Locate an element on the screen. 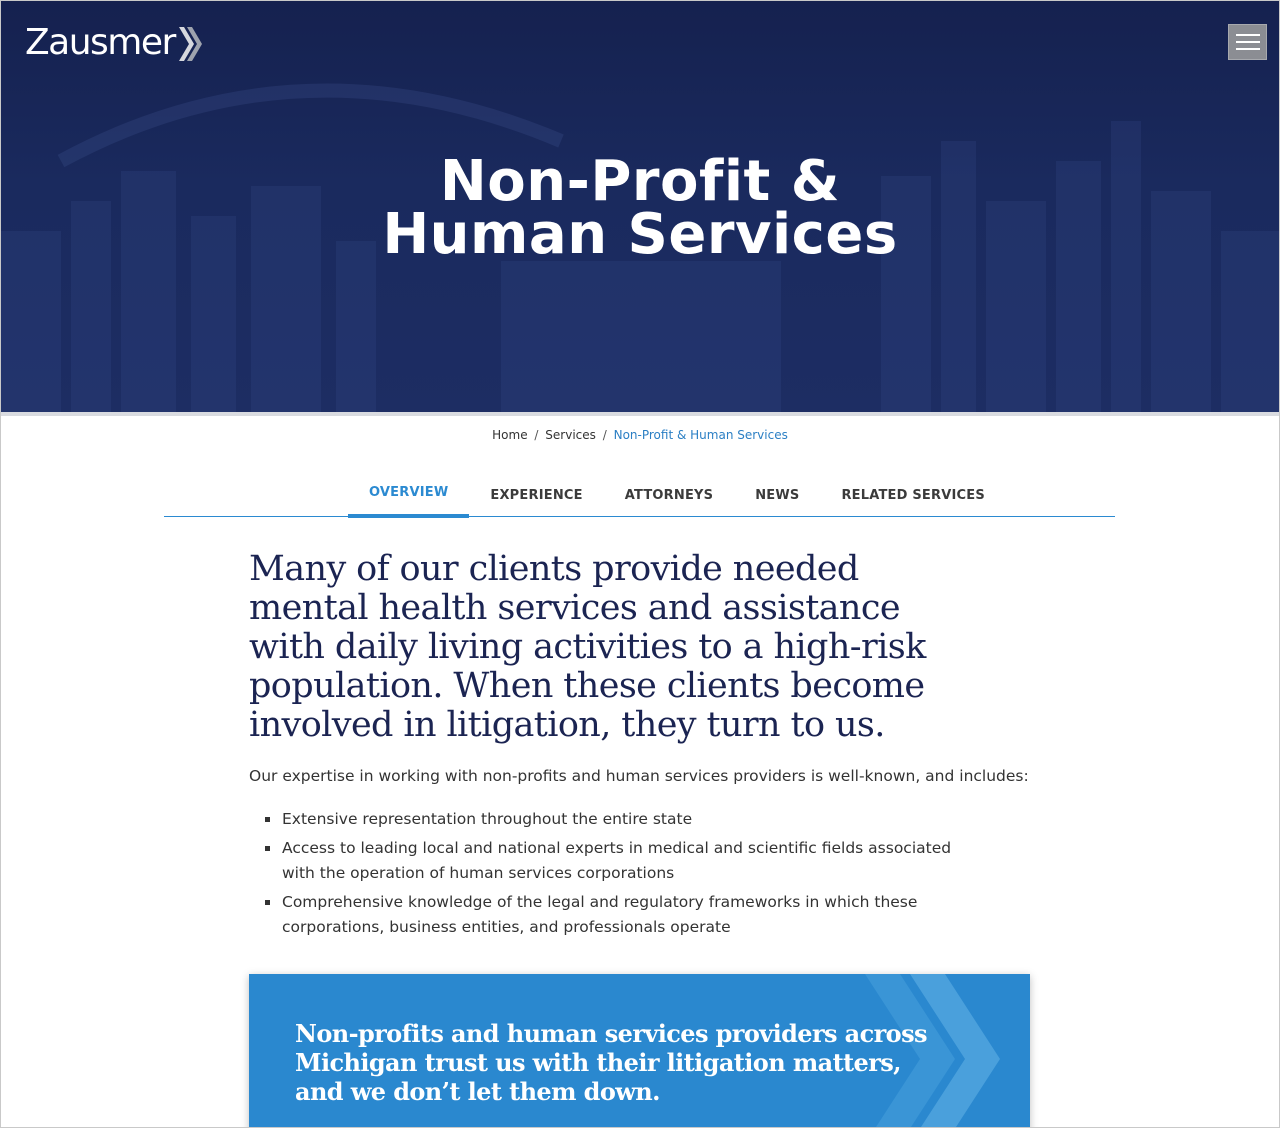  tab-related-services: RELATED SERVICES is located at coordinates (912, 494).